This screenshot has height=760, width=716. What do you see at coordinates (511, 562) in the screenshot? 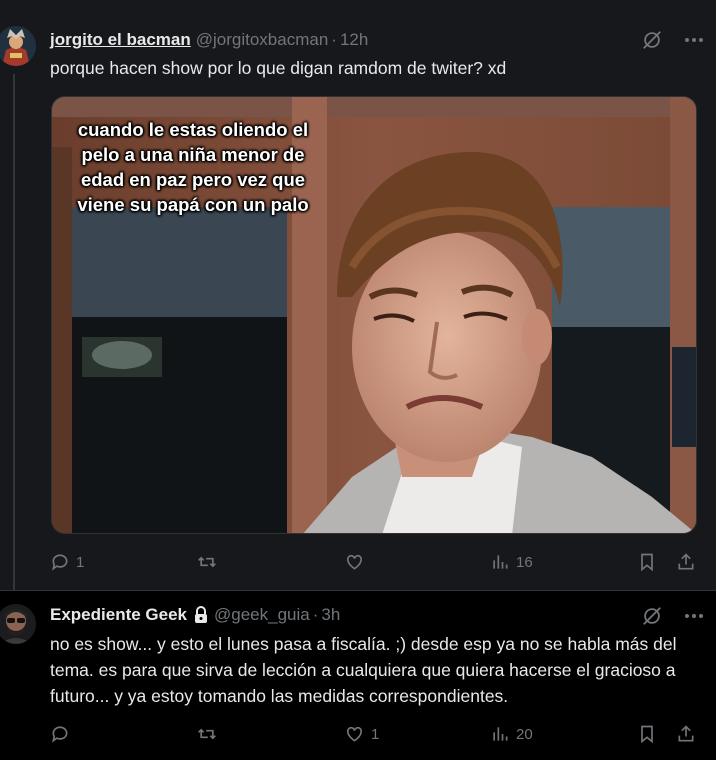
I see `views-button: 16` at bounding box center [511, 562].